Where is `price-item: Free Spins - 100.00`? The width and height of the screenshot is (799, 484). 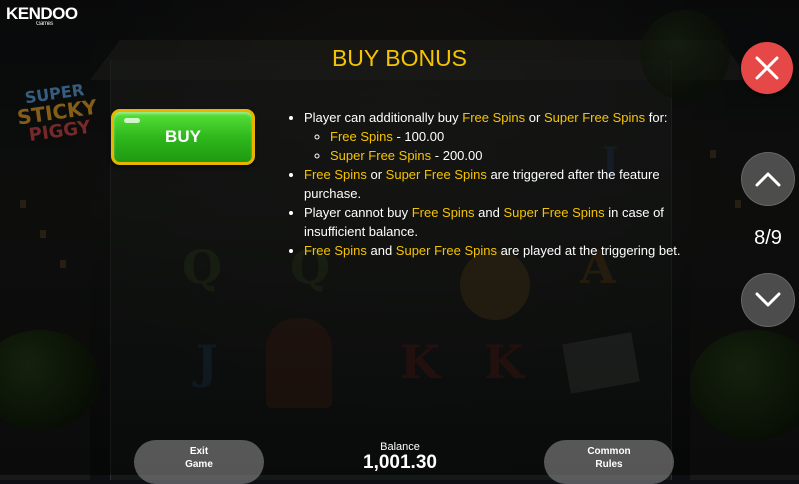
price-item: Free Spins - 100.00 is located at coordinates (519, 136).